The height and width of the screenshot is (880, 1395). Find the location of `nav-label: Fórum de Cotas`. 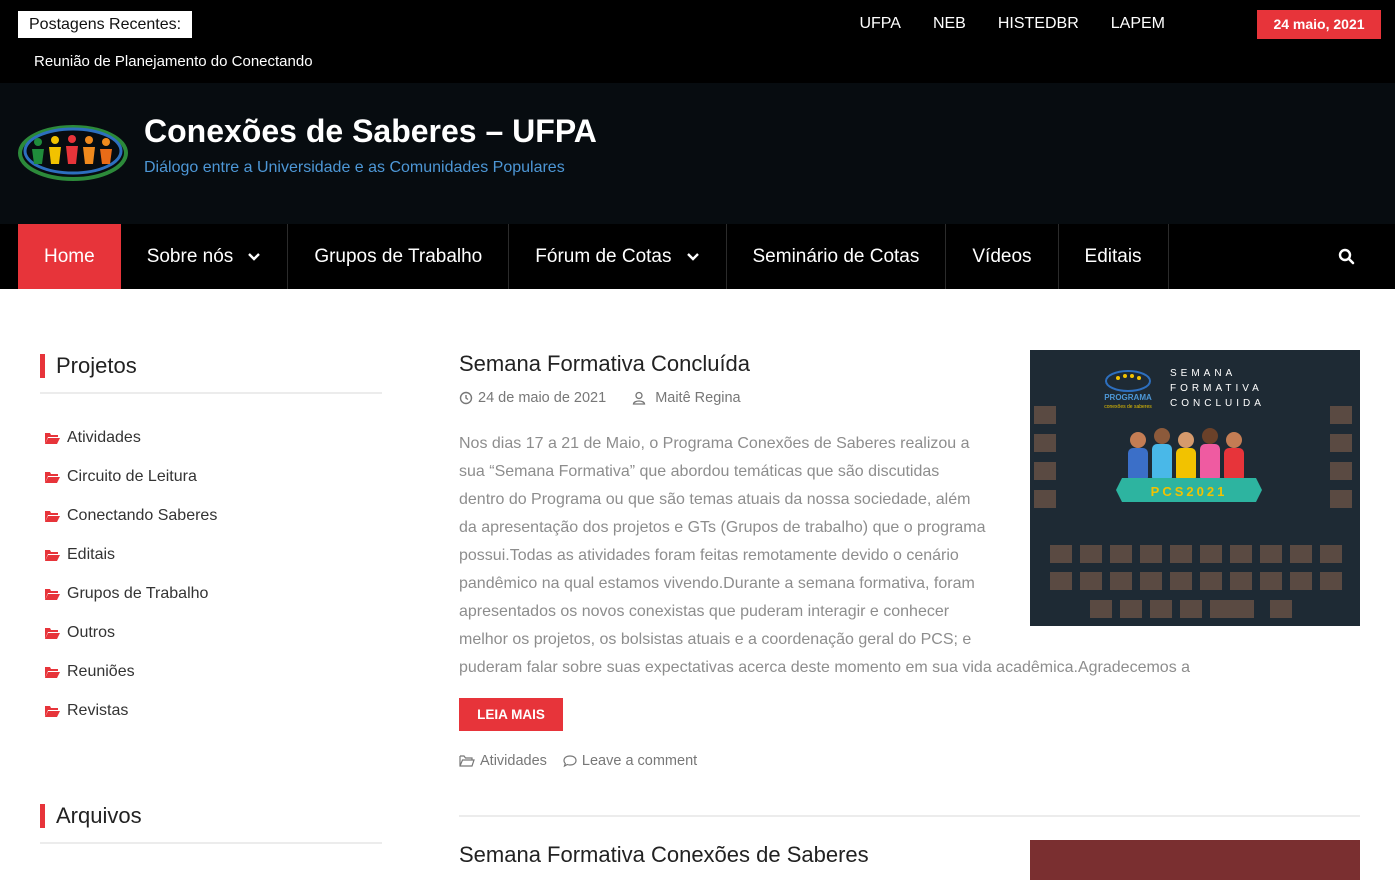

nav-label: Fórum de Cotas is located at coordinates (603, 256).